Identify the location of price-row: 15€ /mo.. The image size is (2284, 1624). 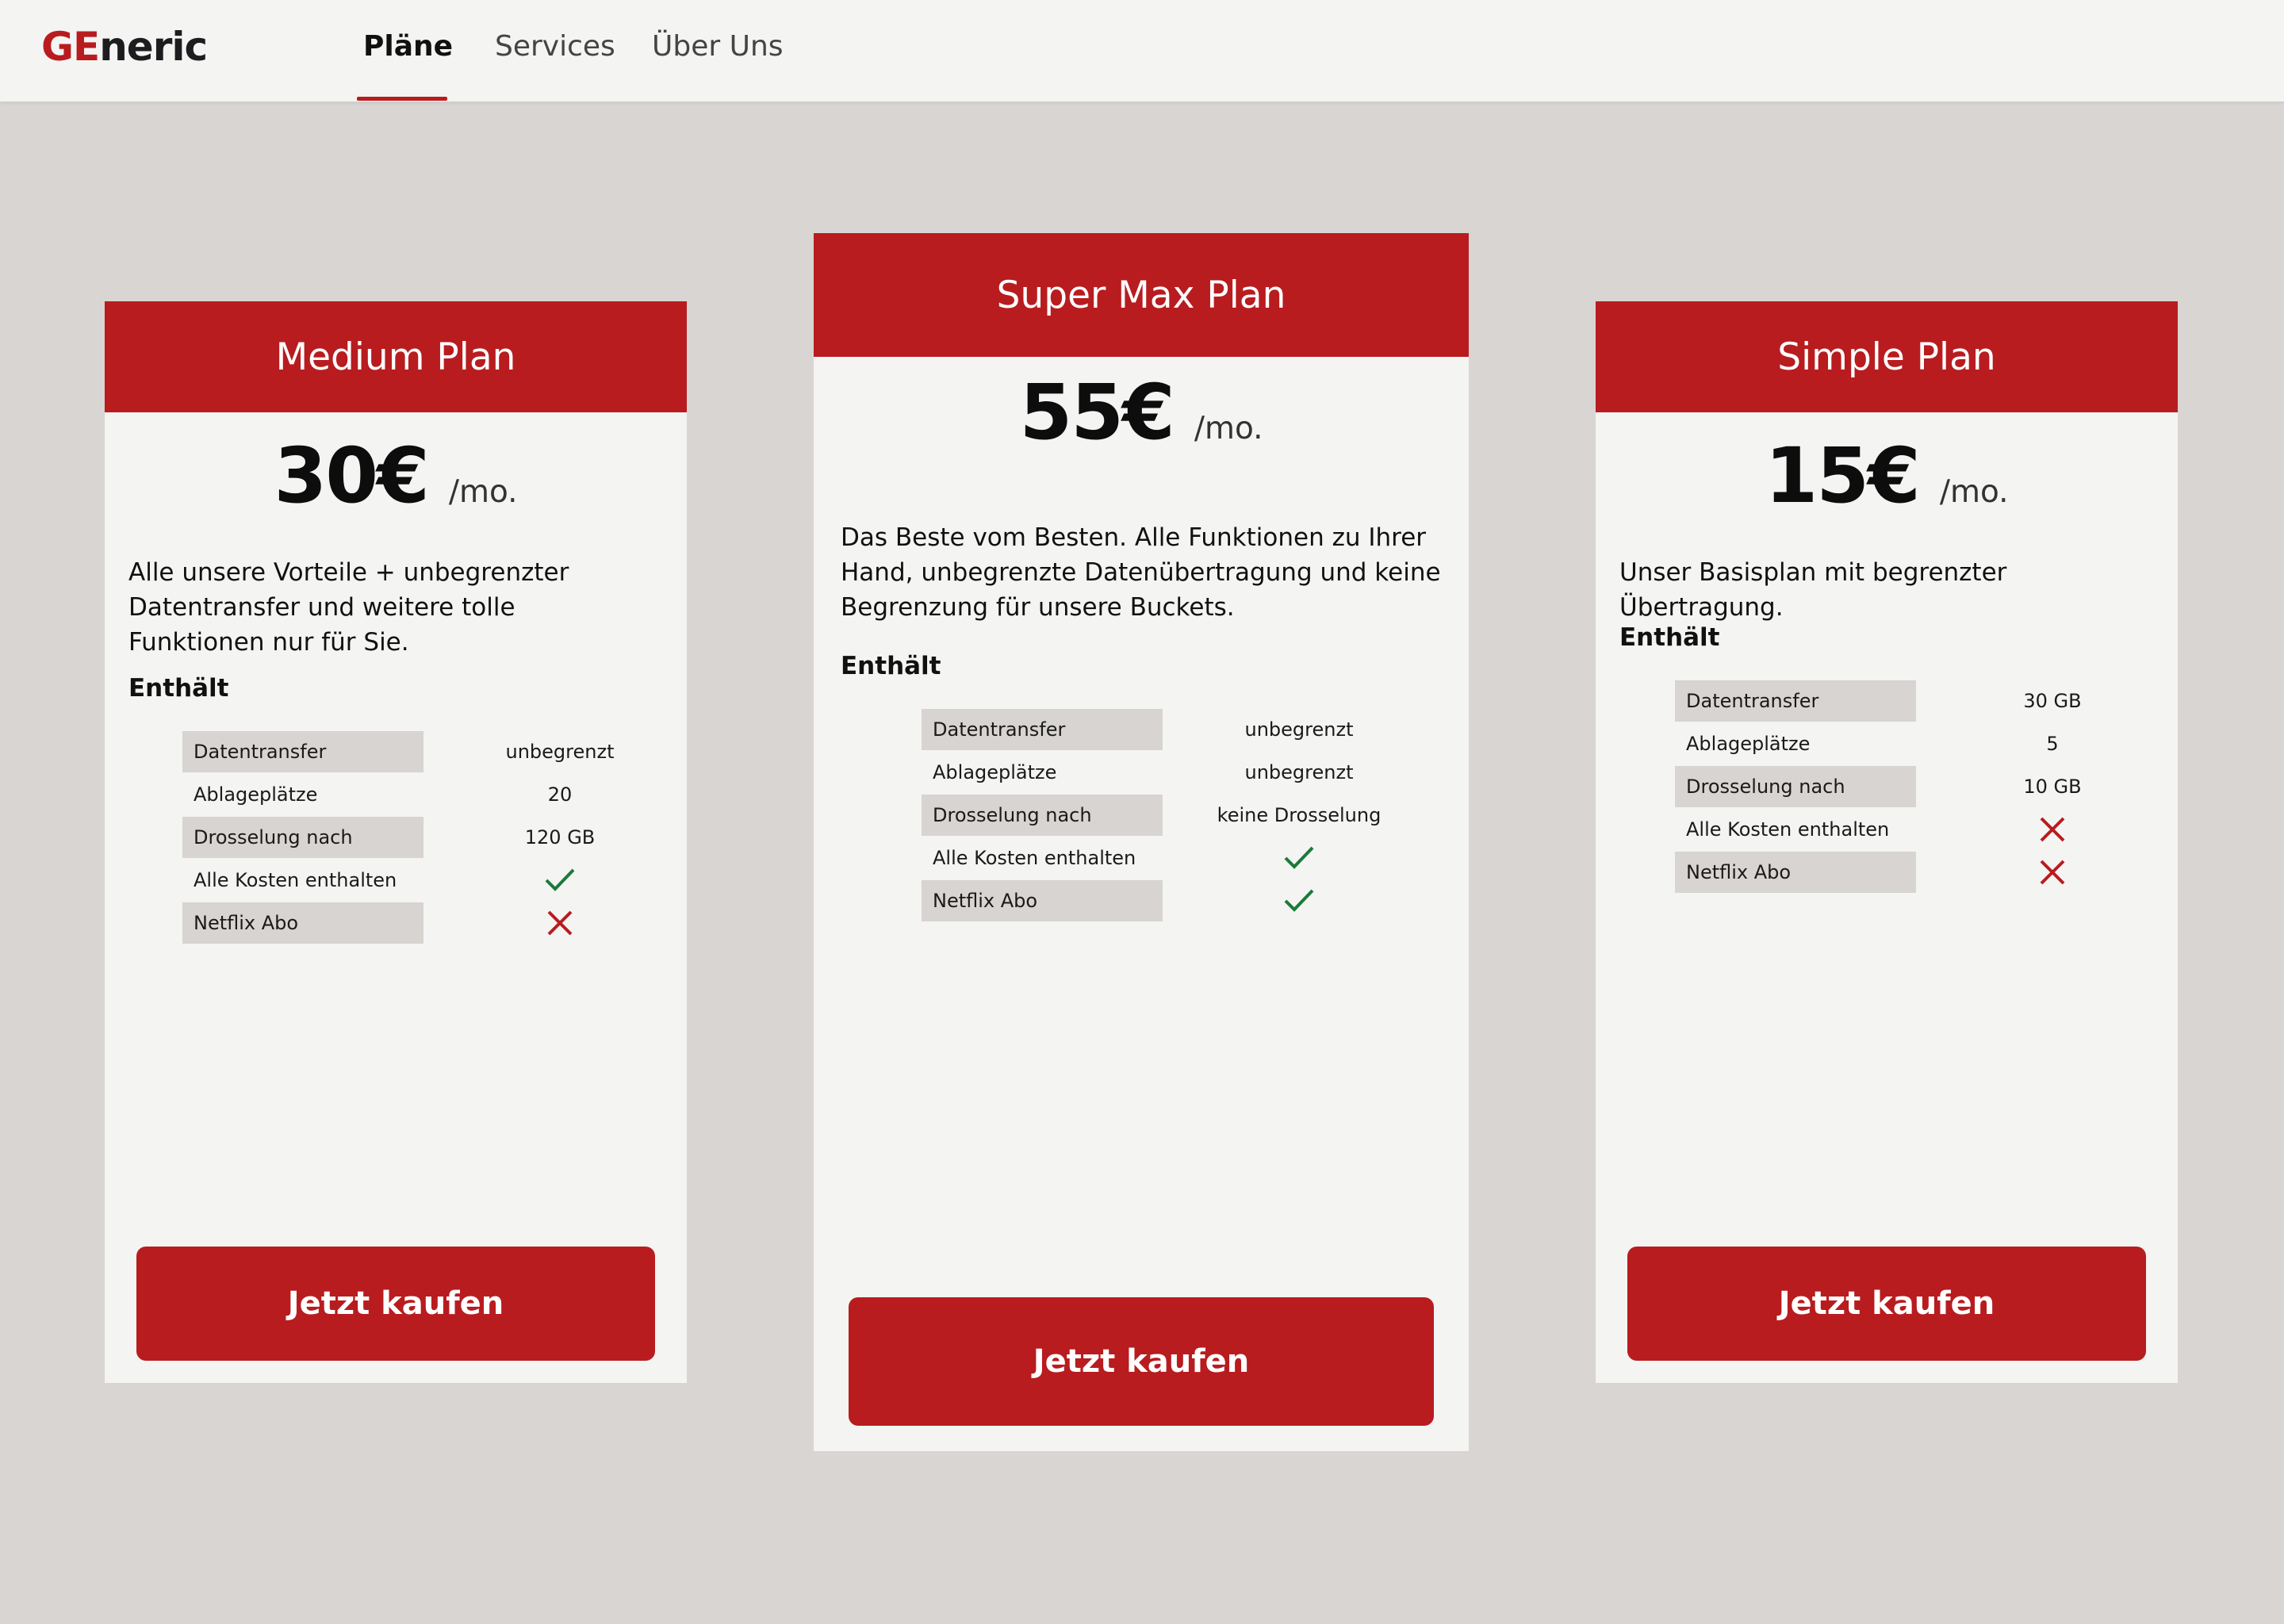
(1887, 476).